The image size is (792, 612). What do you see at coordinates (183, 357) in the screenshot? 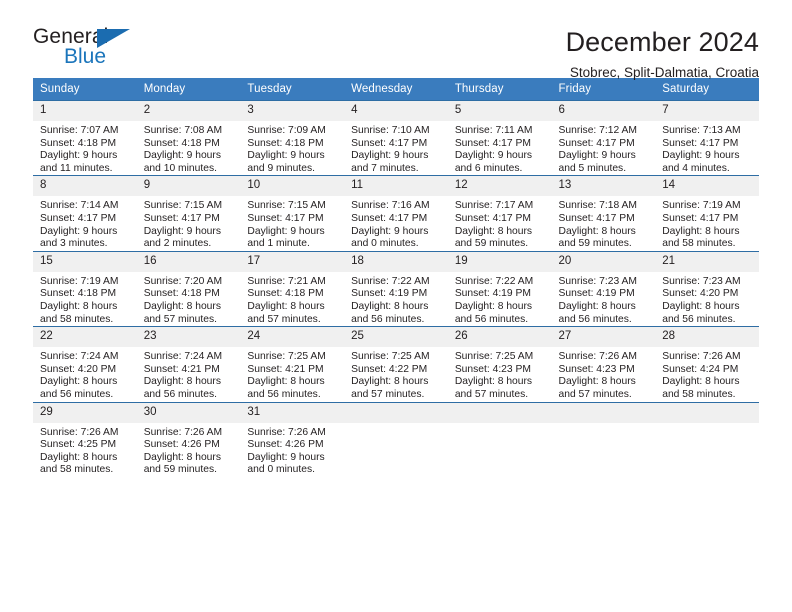
I see `sunrise-time: Sunrise: 7:24 AM` at bounding box center [183, 357].